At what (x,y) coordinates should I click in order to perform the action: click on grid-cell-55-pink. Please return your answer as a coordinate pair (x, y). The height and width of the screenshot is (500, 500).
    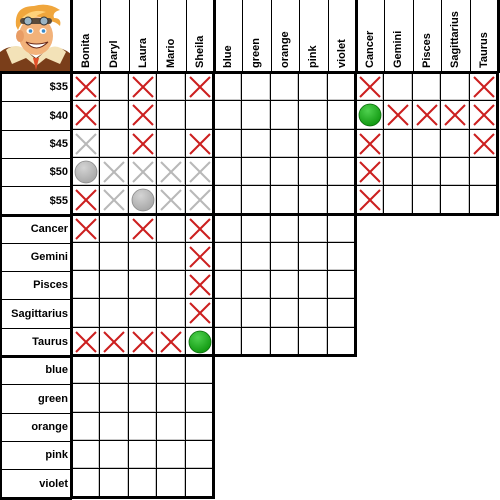
    Looking at the image, I should click on (313, 200).